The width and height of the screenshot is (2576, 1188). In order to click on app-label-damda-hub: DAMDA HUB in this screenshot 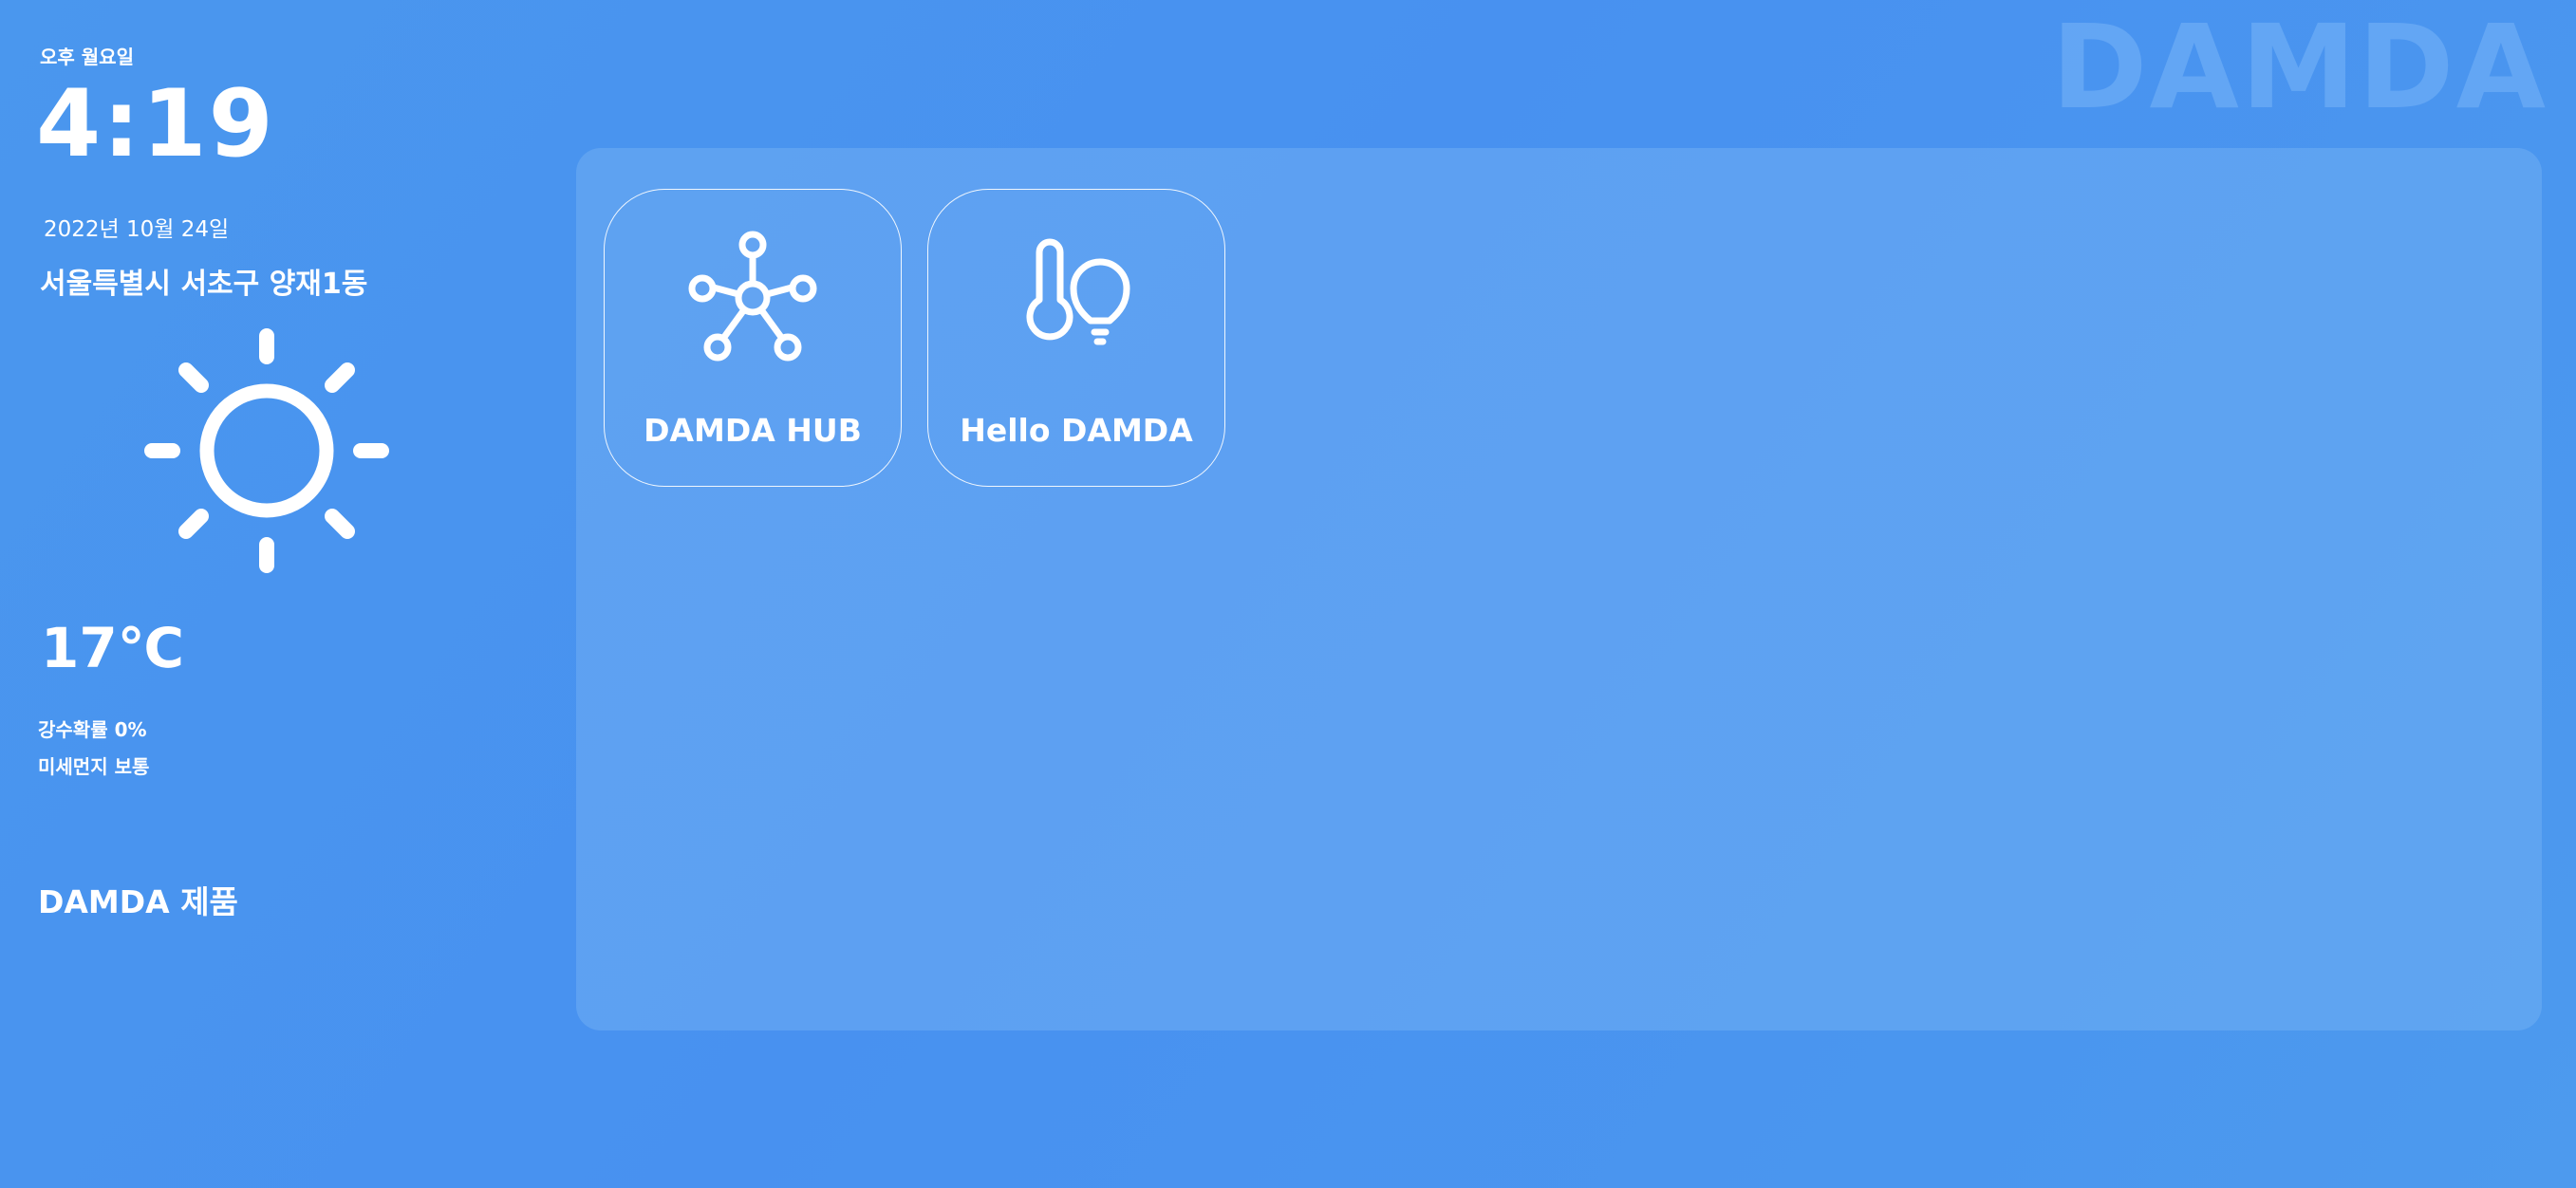, I will do `click(753, 430)`.